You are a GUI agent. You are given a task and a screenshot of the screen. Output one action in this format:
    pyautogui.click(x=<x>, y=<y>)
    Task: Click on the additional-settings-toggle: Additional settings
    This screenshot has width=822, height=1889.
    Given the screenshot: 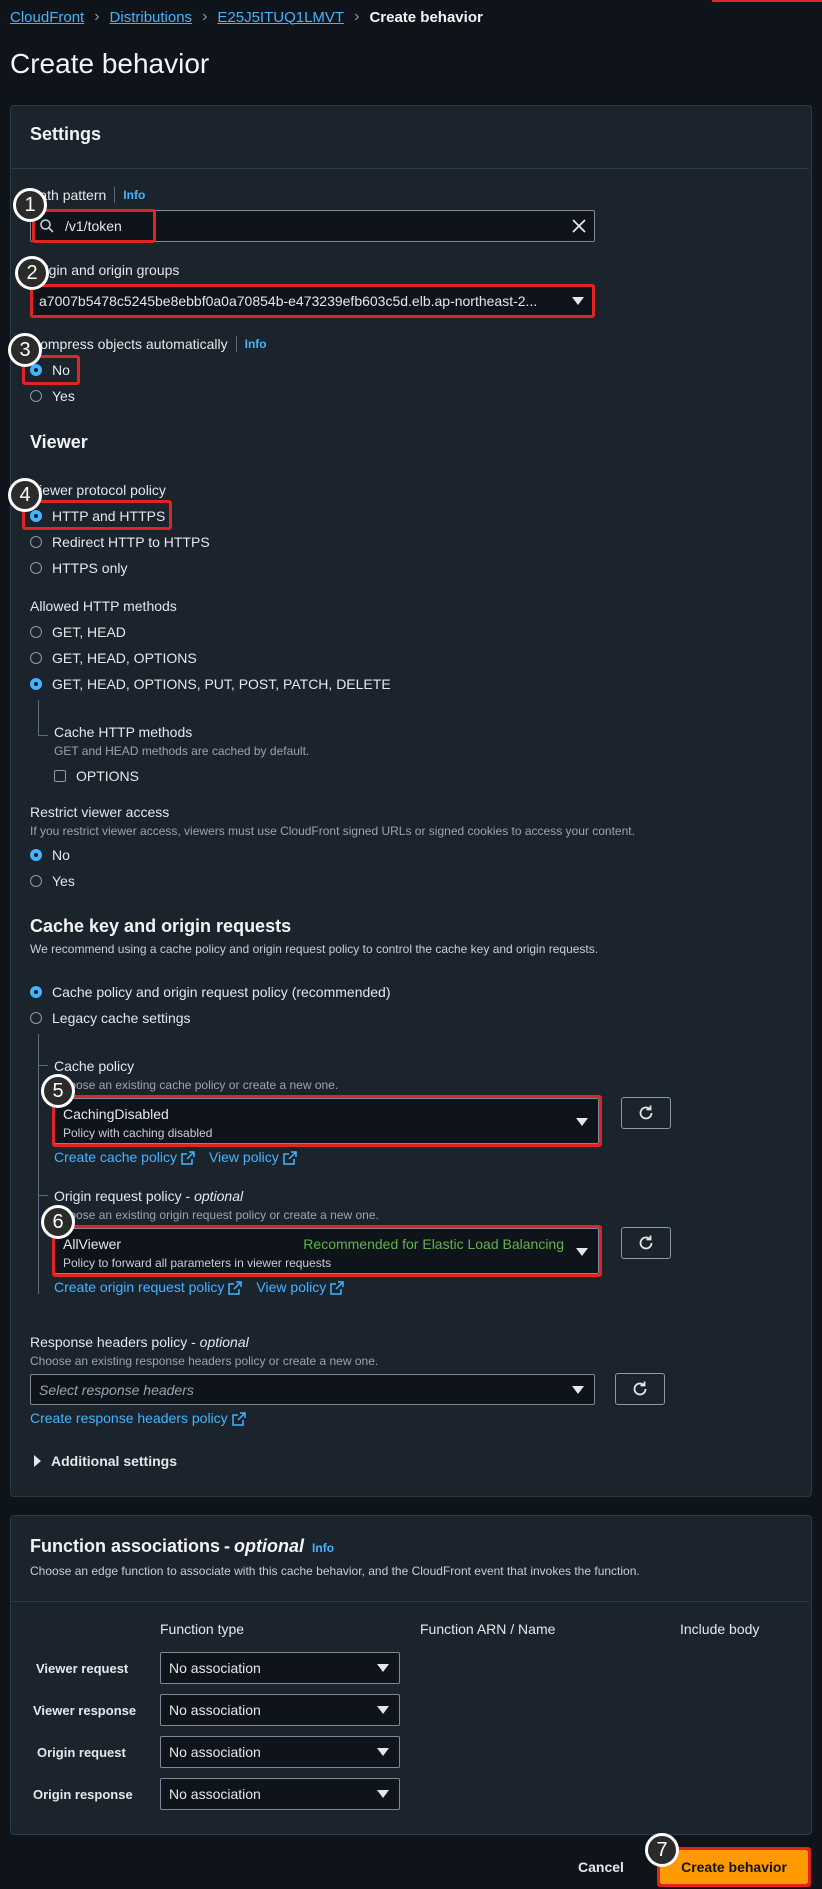 What is the action you would take?
    pyautogui.click(x=105, y=1461)
    